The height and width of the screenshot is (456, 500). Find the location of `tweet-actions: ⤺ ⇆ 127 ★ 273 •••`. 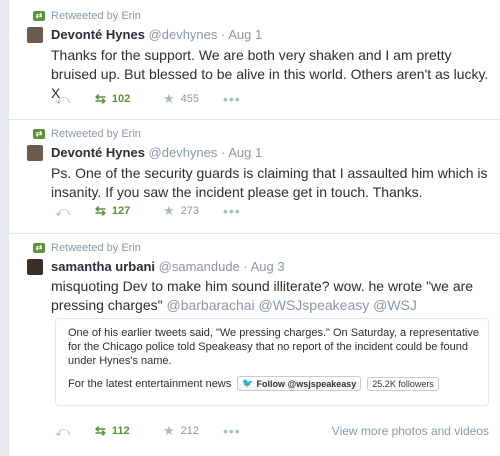

tweet-actions: ⤺ ⇆ 127 ★ 273 ••• is located at coordinates (148, 211).